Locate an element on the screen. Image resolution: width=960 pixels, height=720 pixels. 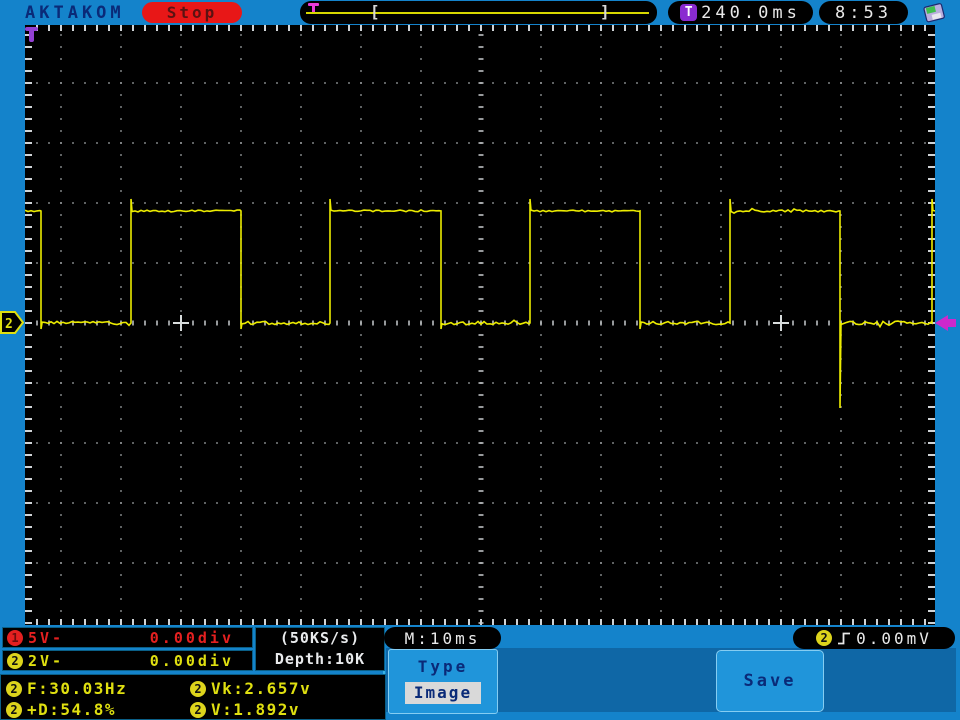
clock: 8:53 is located at coordinates (863, 12).